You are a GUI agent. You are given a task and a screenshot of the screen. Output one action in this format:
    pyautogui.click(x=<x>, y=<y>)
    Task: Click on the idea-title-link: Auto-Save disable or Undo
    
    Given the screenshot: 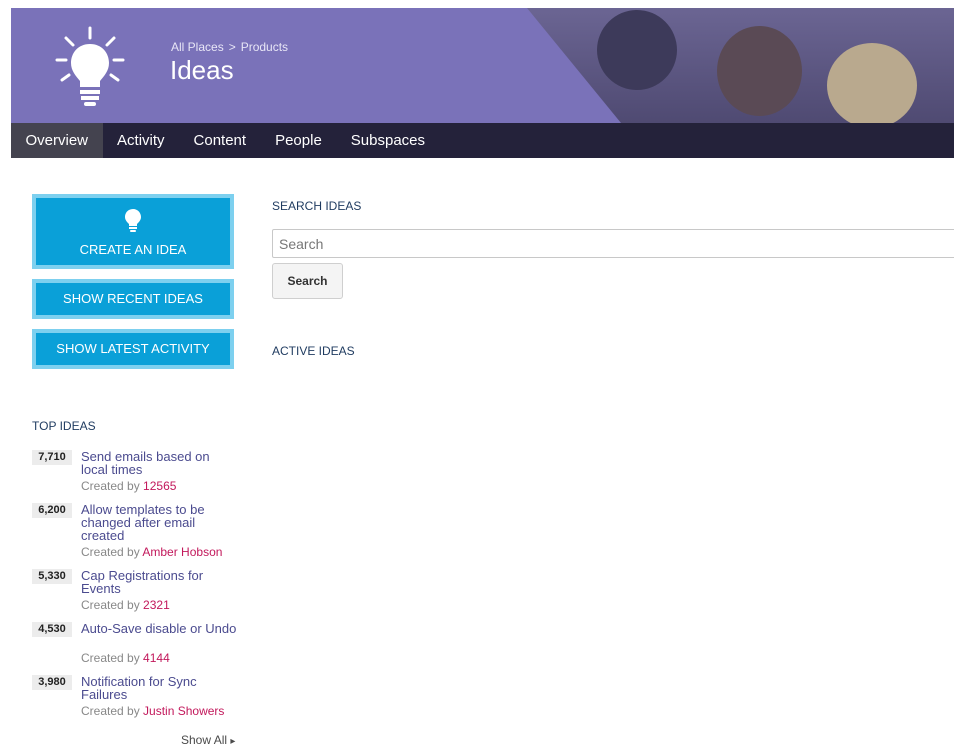 What is the action you would take?
    pyautogui.click(x=159, y=628)
    